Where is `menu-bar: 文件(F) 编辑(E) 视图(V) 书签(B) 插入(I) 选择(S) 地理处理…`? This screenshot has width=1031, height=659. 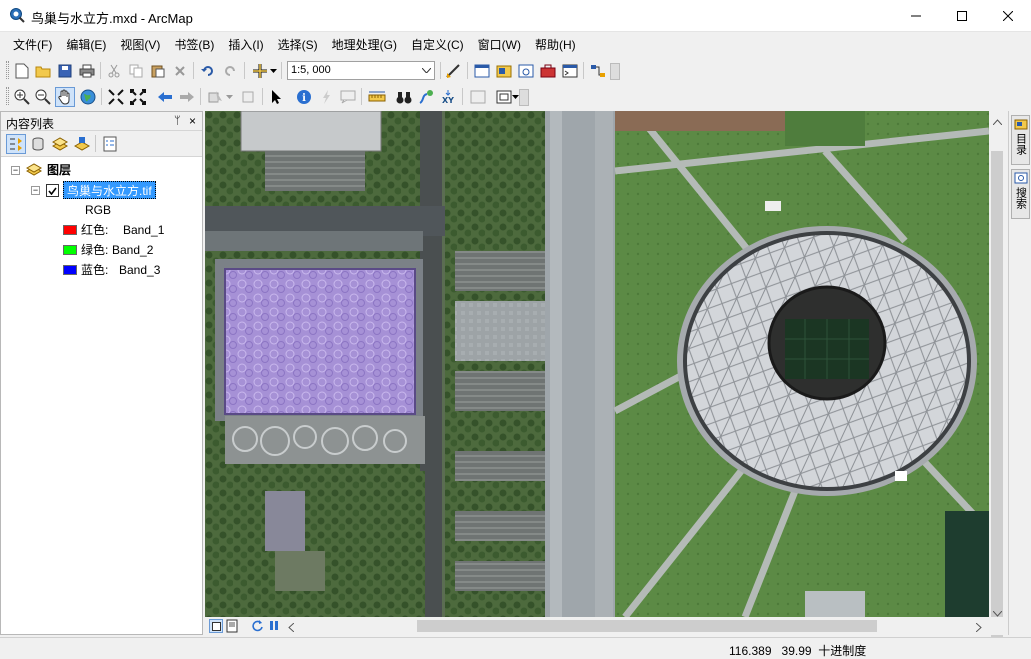
menu-bar: 文件(F) 编辑(E) 视图(V) 书签(B) 插入(I) 选择(S) 地理处理… is located at coordinates (515, 45).